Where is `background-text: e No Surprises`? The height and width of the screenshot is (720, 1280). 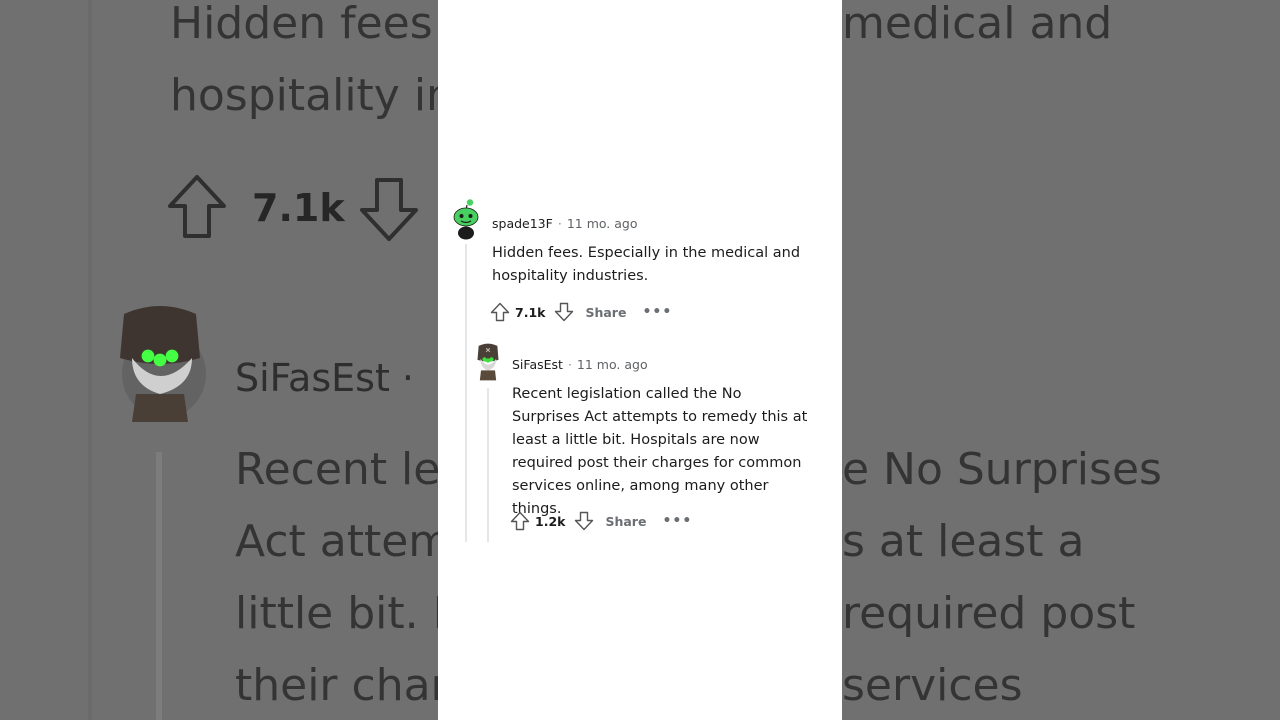 background-text: e No Surprises is located at coordinates (1002, 469).